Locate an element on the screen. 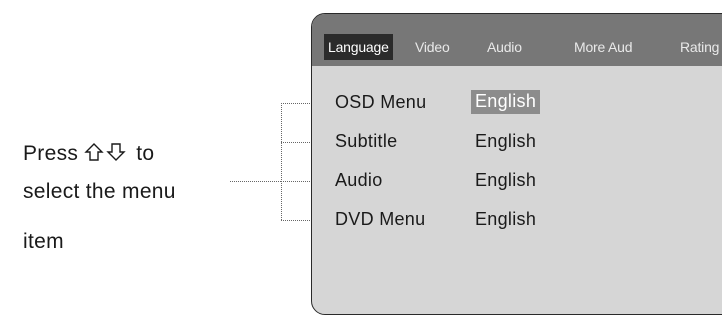  tab-more-audio: More Aud is located at coordinates (603, 47).